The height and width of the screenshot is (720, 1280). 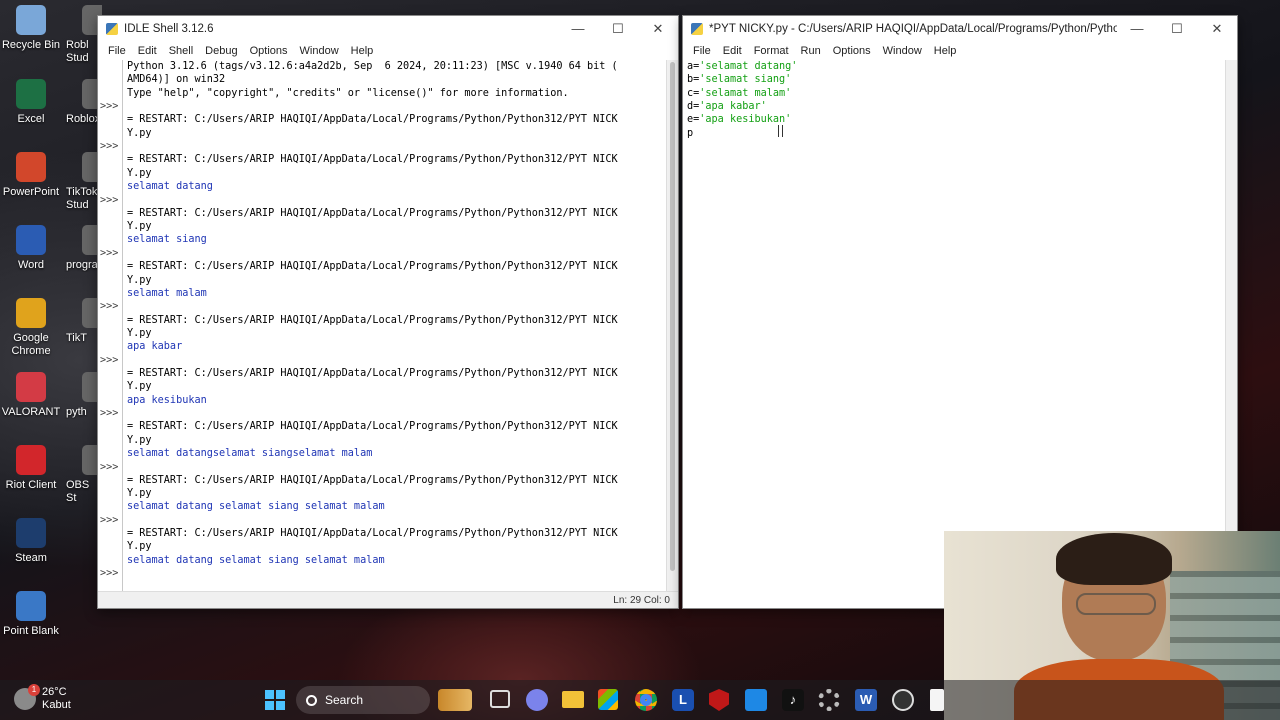 I want to click on editor-menu-options: Options, so click(x=852, y=51).